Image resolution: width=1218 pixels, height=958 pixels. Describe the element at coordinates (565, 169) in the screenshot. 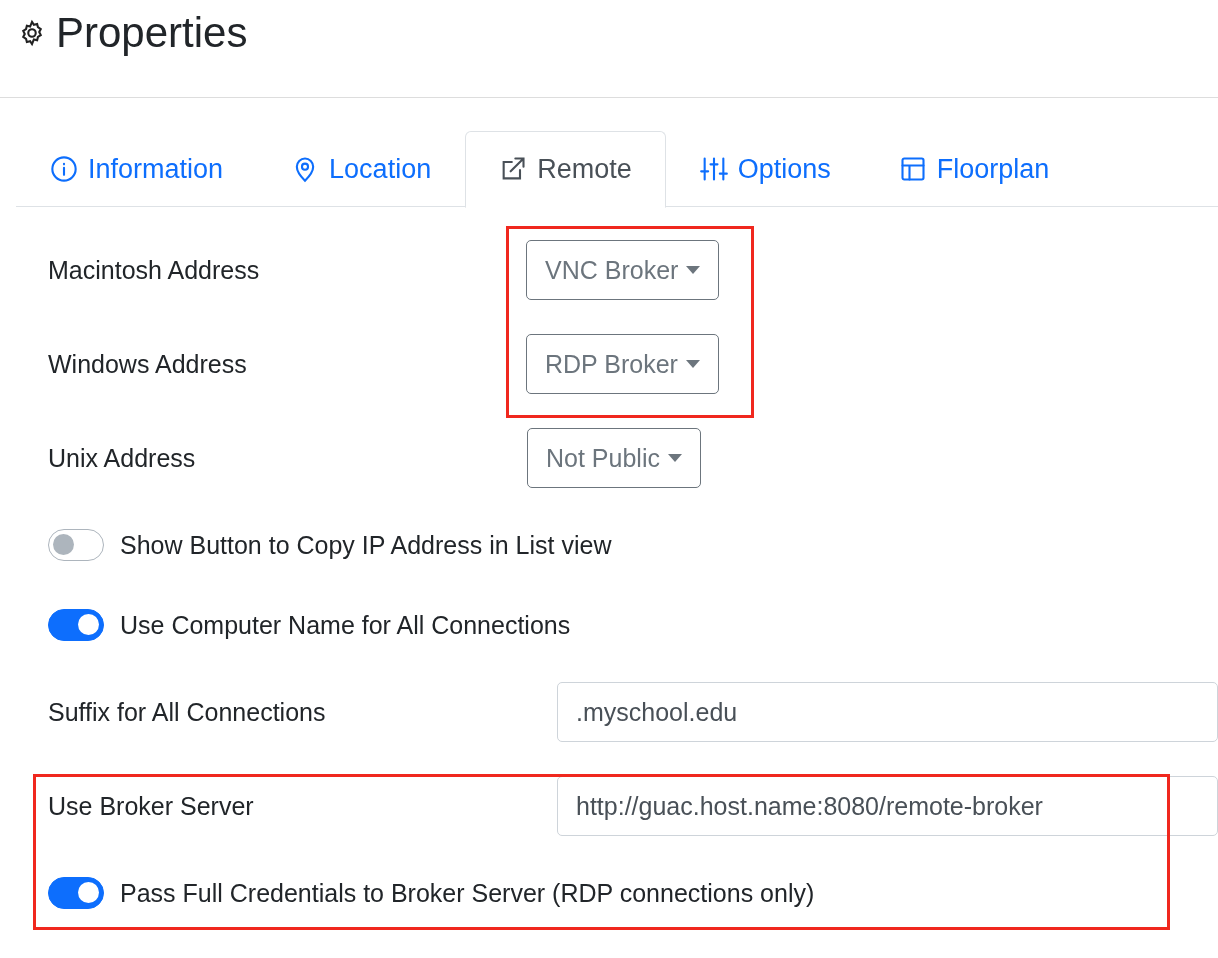

I see `tab: Remote` at that location.